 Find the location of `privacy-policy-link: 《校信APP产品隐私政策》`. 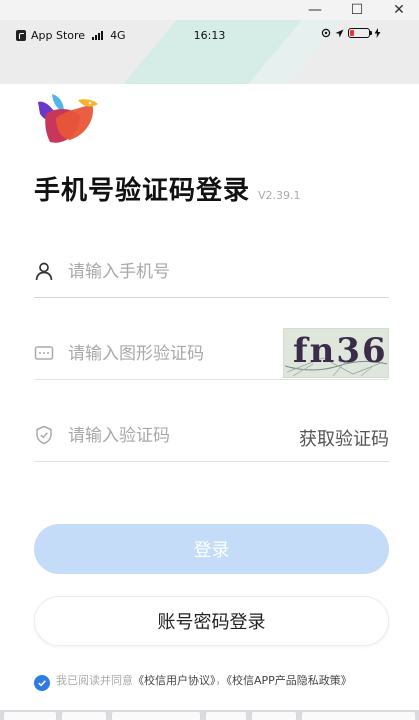

privacy-policy-link: 《校信APP产品隐私政策》 is located at coordinates (289, 680).